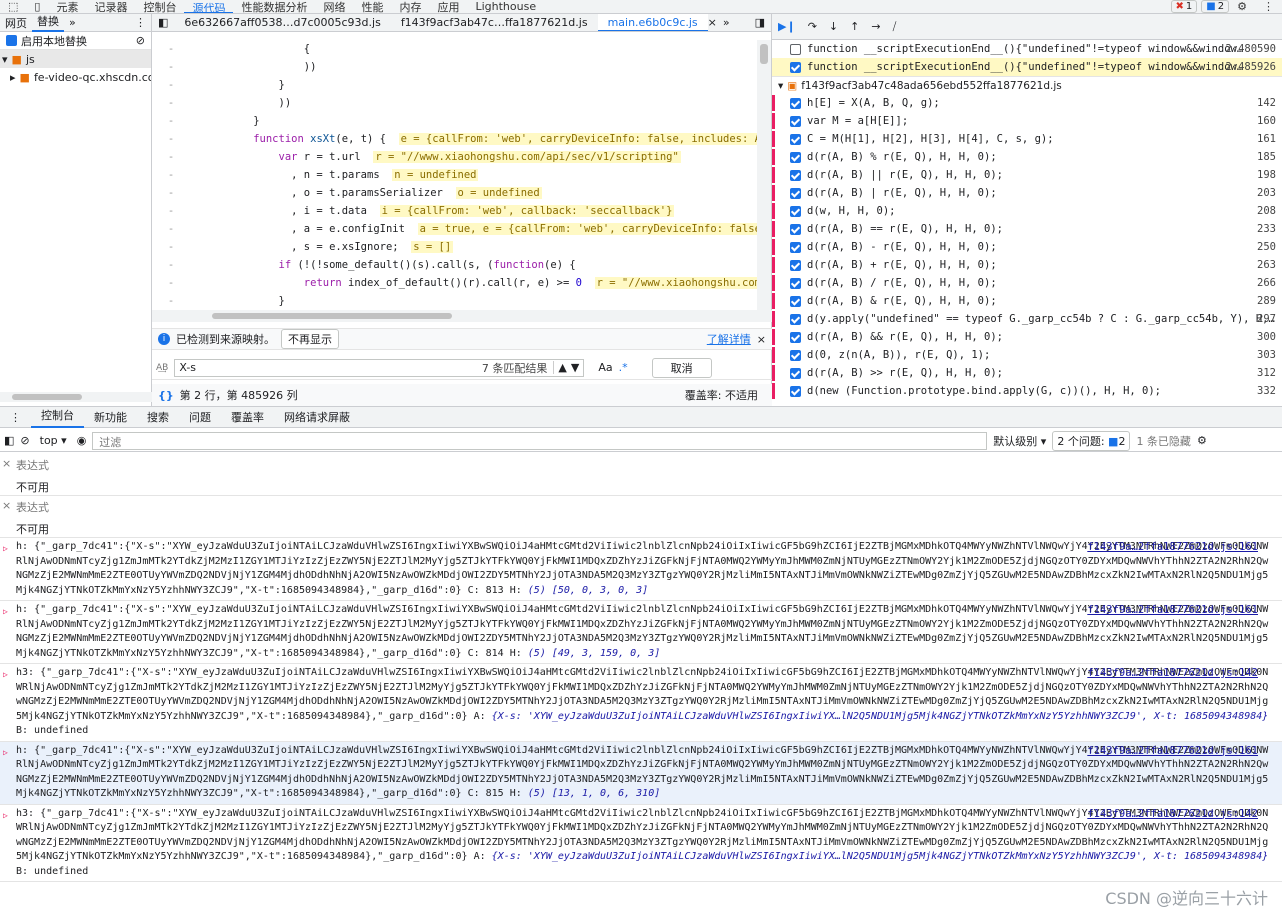  Describe the element at coordinates (247, 417) in the screenshot. I see `tab-coverage: 覆盖率` at that location.